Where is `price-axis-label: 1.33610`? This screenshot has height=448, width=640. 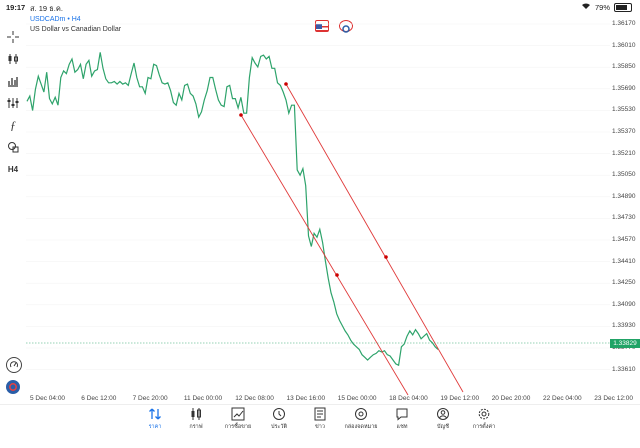 price-axis-label: 1.33610 is located at coordinates (624, 369).